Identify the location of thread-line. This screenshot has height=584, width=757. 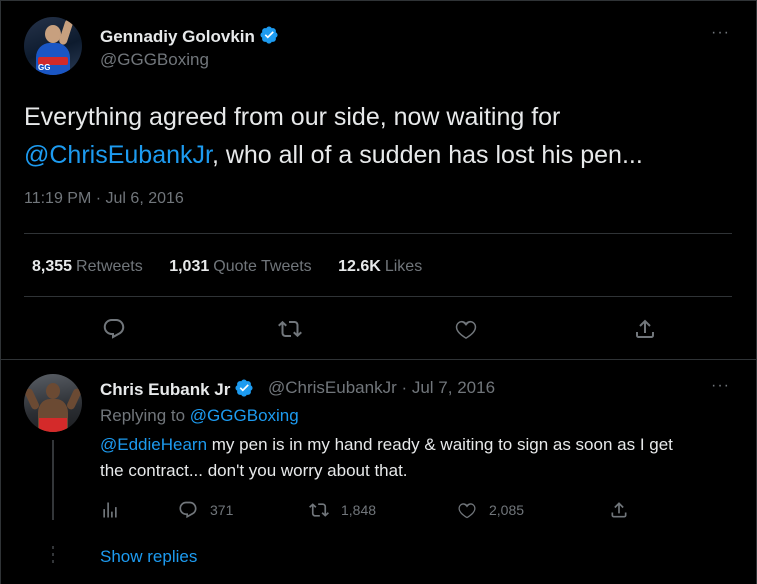
(53, 480).